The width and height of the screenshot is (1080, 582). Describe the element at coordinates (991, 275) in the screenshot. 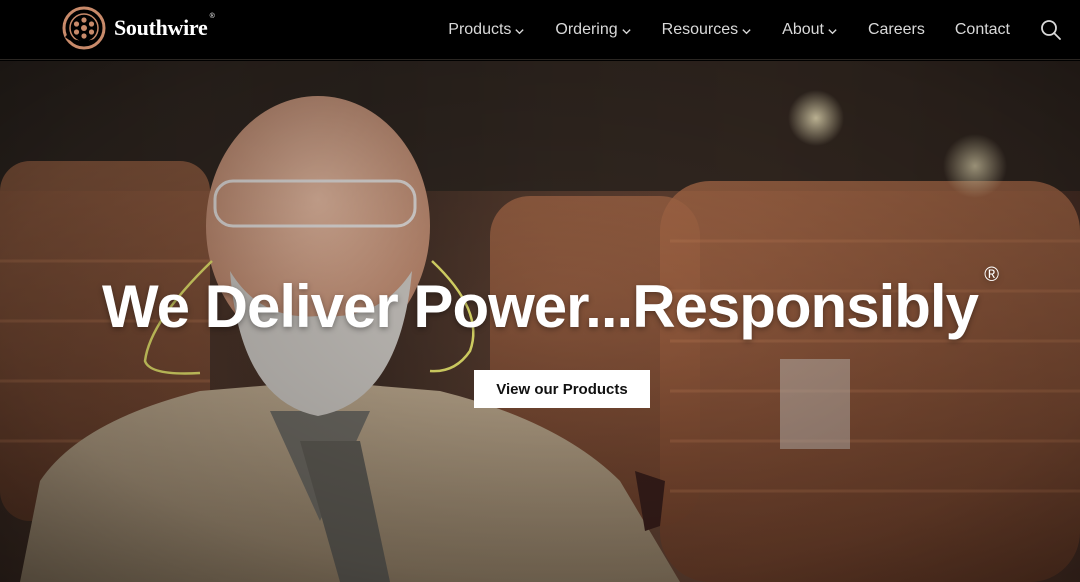

I see `headline-registered-mark: ®` at that location.